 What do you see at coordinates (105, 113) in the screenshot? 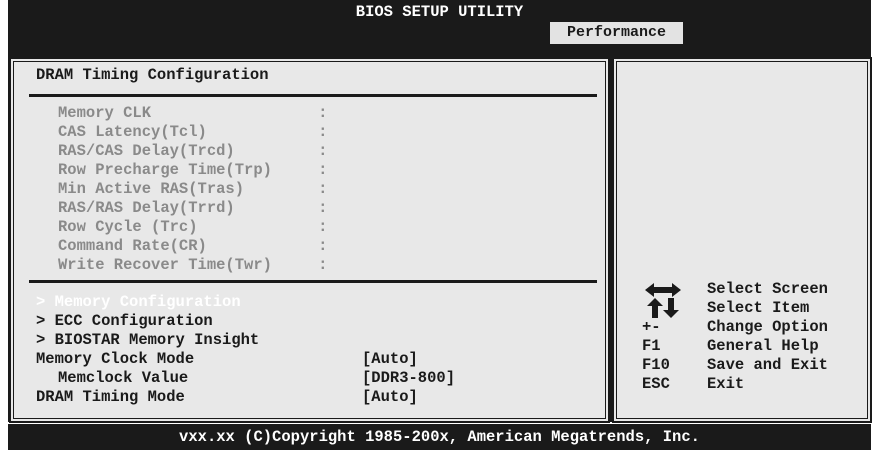
I see `timing-item-memory-clk: Memory CLK` at bounding box center [105, 113].